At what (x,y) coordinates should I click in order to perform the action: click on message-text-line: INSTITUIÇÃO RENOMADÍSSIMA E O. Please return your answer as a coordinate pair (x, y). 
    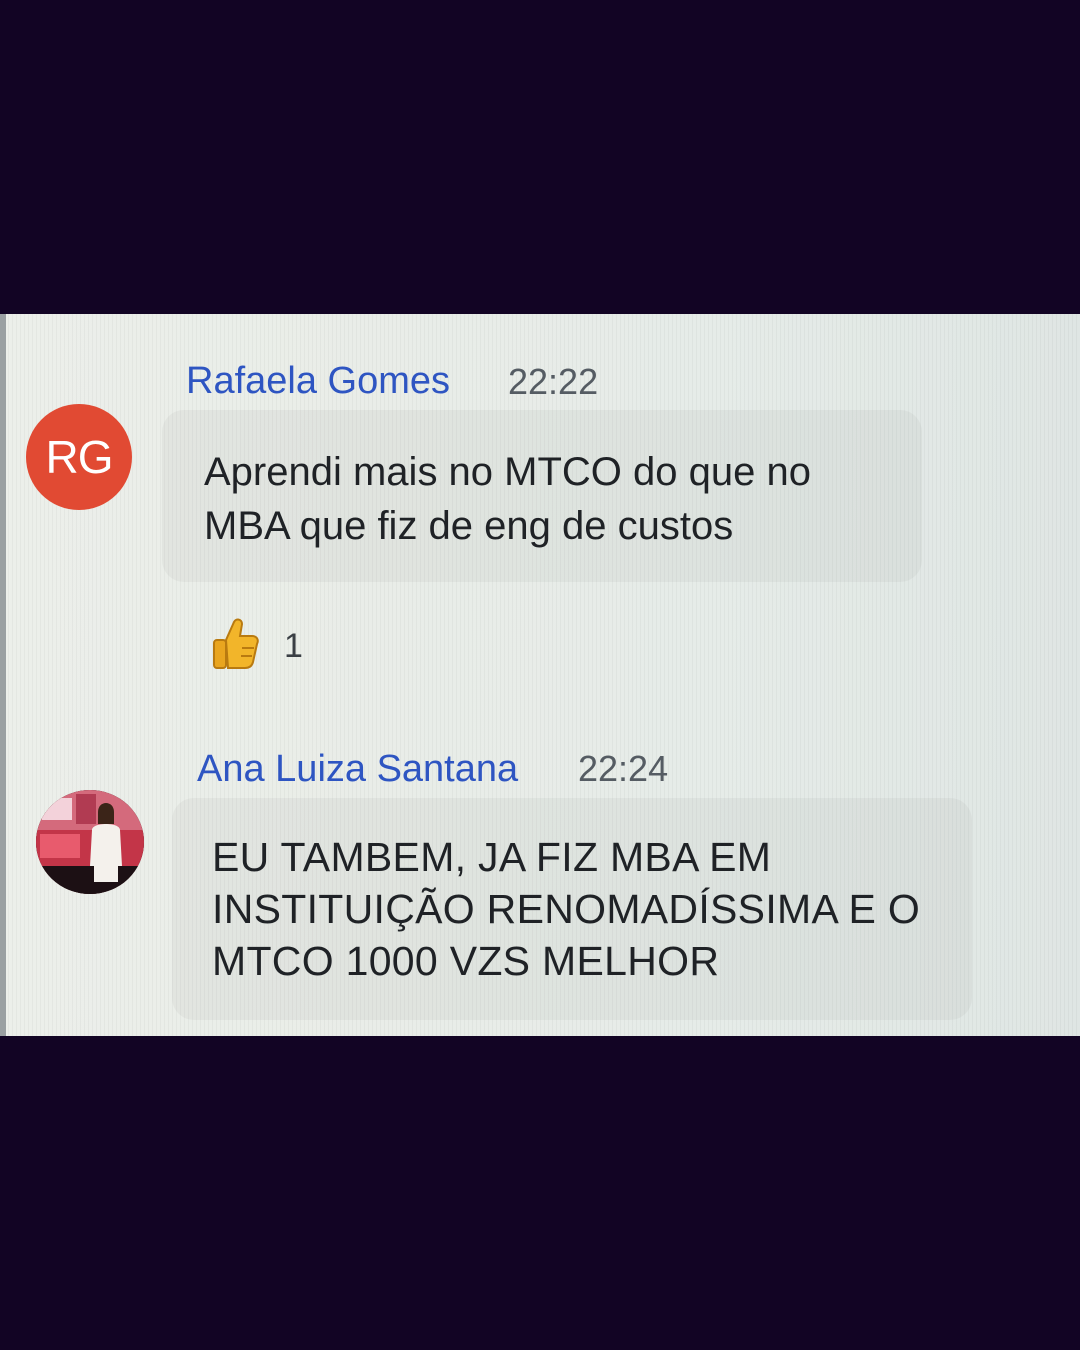
    Looking at the image, I should click on (566, 909).